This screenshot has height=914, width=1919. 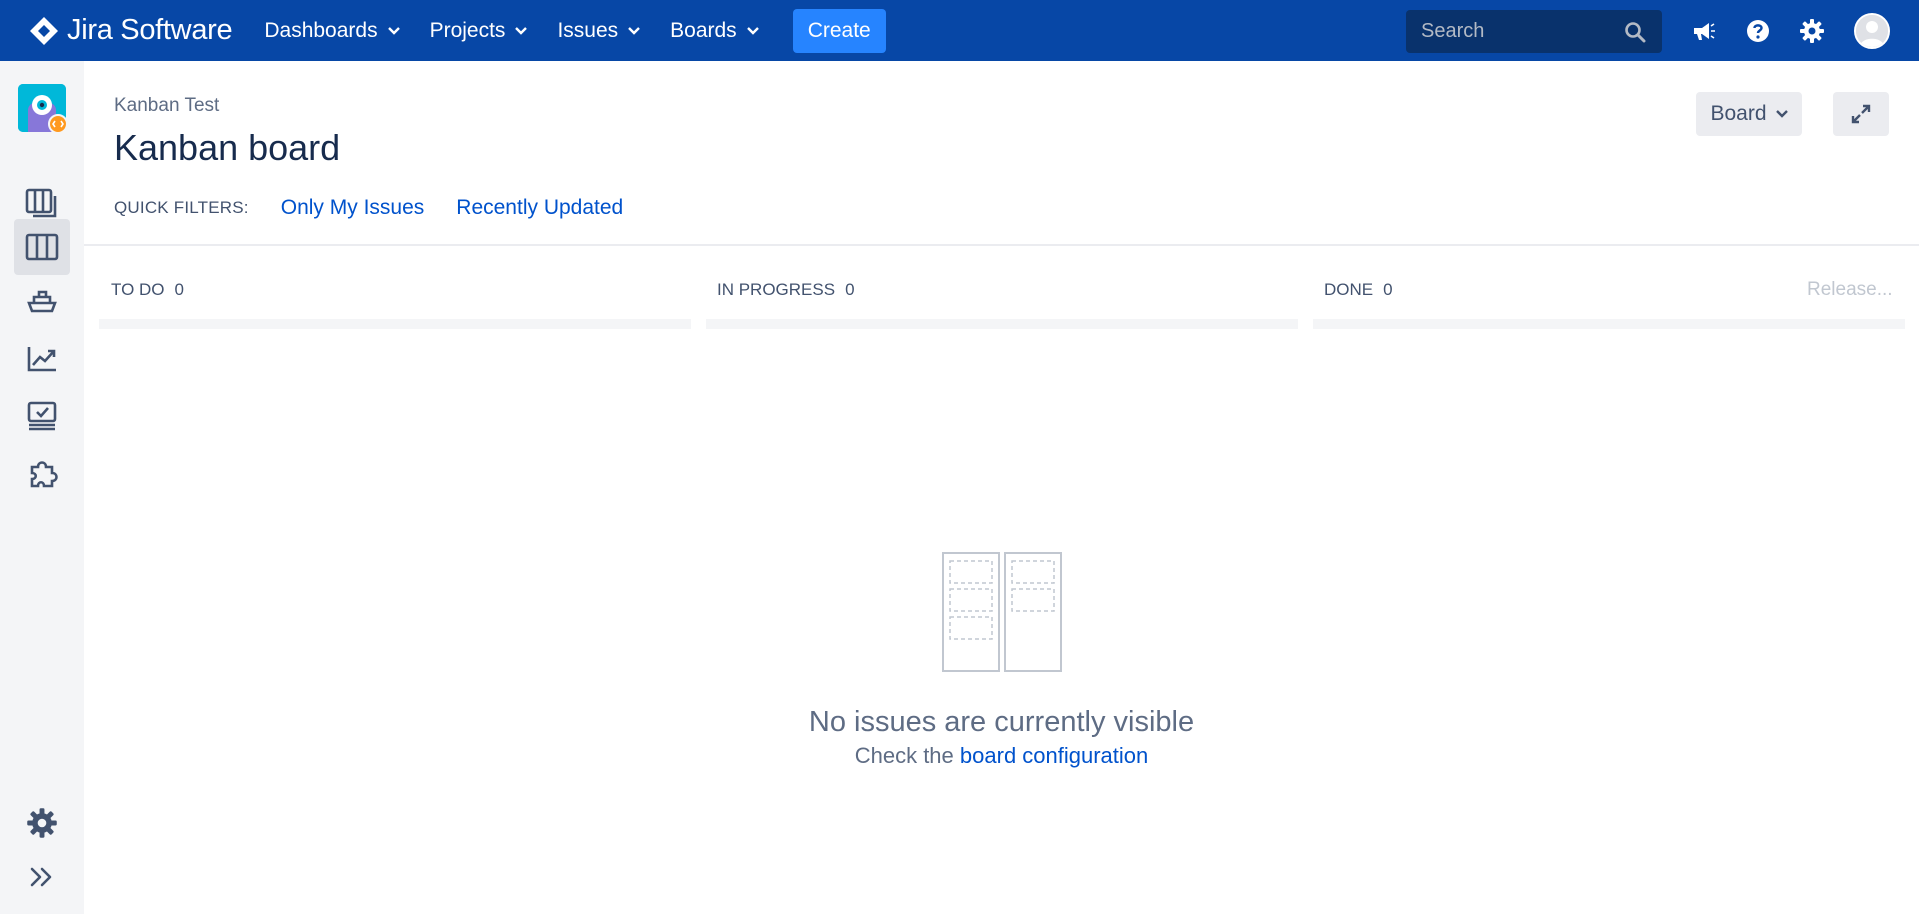 I want to click on project-settings-icon, so click(x=42, y=823).